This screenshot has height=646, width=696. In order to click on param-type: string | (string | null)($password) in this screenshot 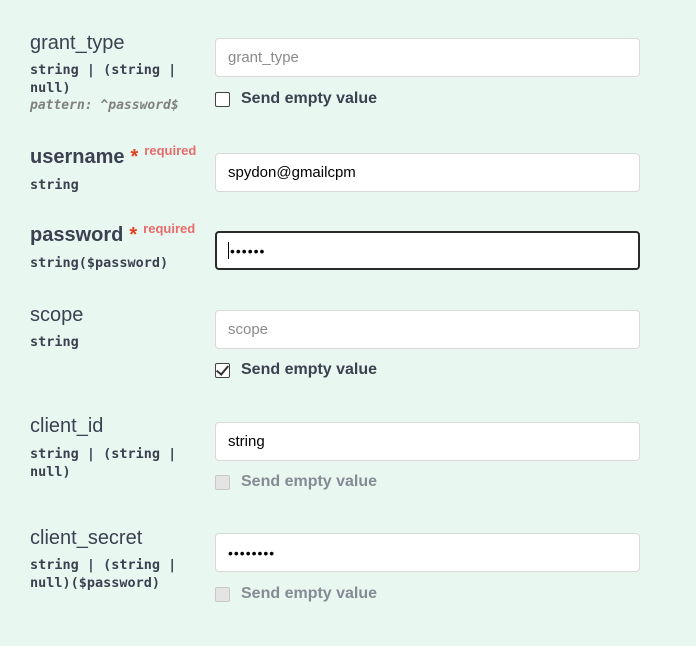, I will do `click(103, 574)`.